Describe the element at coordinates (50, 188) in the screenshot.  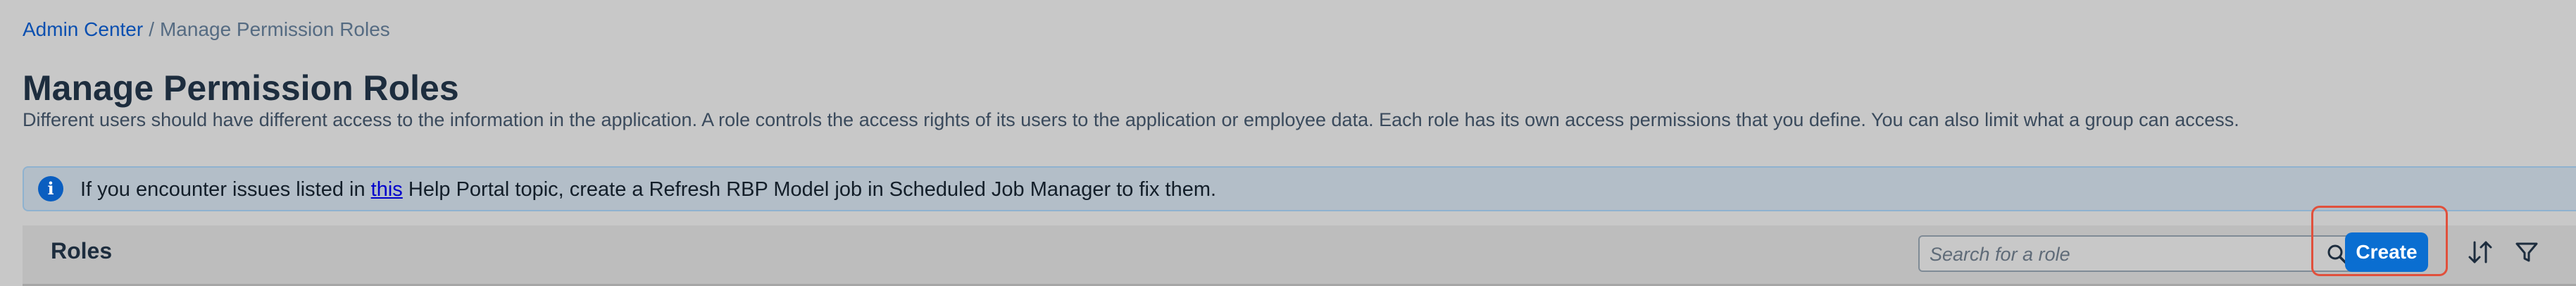
I see `info-icon: i` at that location.